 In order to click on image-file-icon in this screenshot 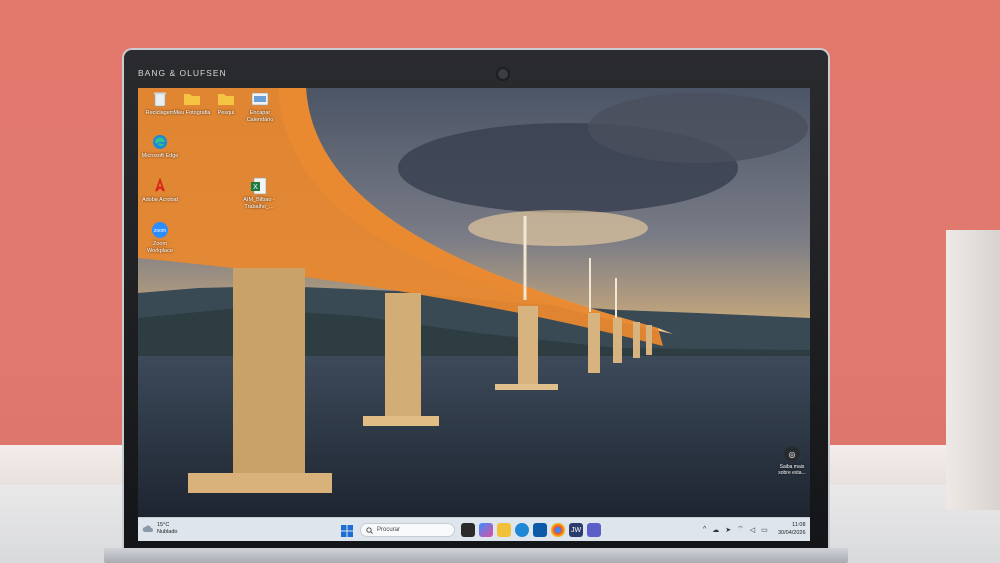, I will do `click(260, 99)`.